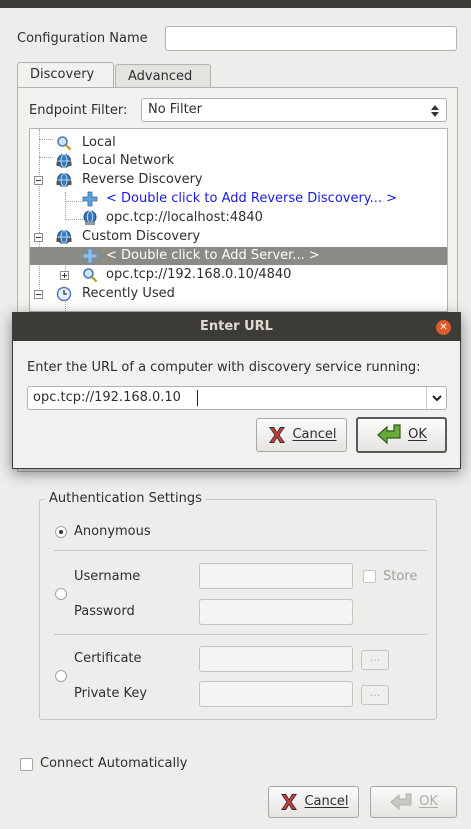 Image resolution: width=471 pixels, height=829 pixels. Describe the element at coordinates (326, 801) in the screenshot. I see `cancel-button-label: Cancel` at that location.